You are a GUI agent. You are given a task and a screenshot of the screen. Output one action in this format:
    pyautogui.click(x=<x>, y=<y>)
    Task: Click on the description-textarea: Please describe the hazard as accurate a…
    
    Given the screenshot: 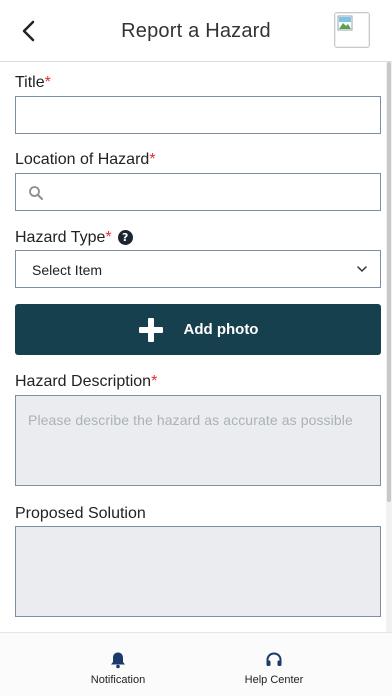 What is the action you would take?
    pyautogui.click(x=198, y=440)
    